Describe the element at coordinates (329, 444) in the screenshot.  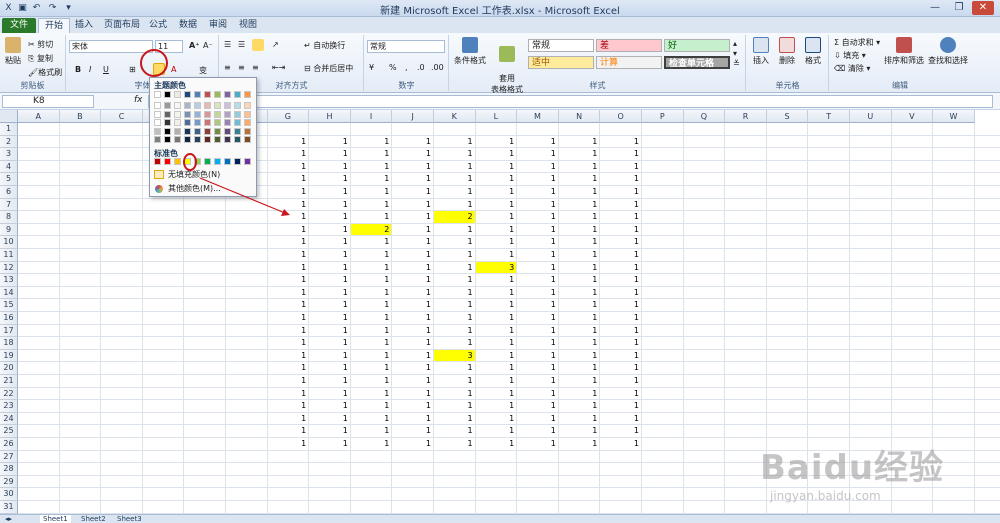
I see `cell-H26: 1` at that location.